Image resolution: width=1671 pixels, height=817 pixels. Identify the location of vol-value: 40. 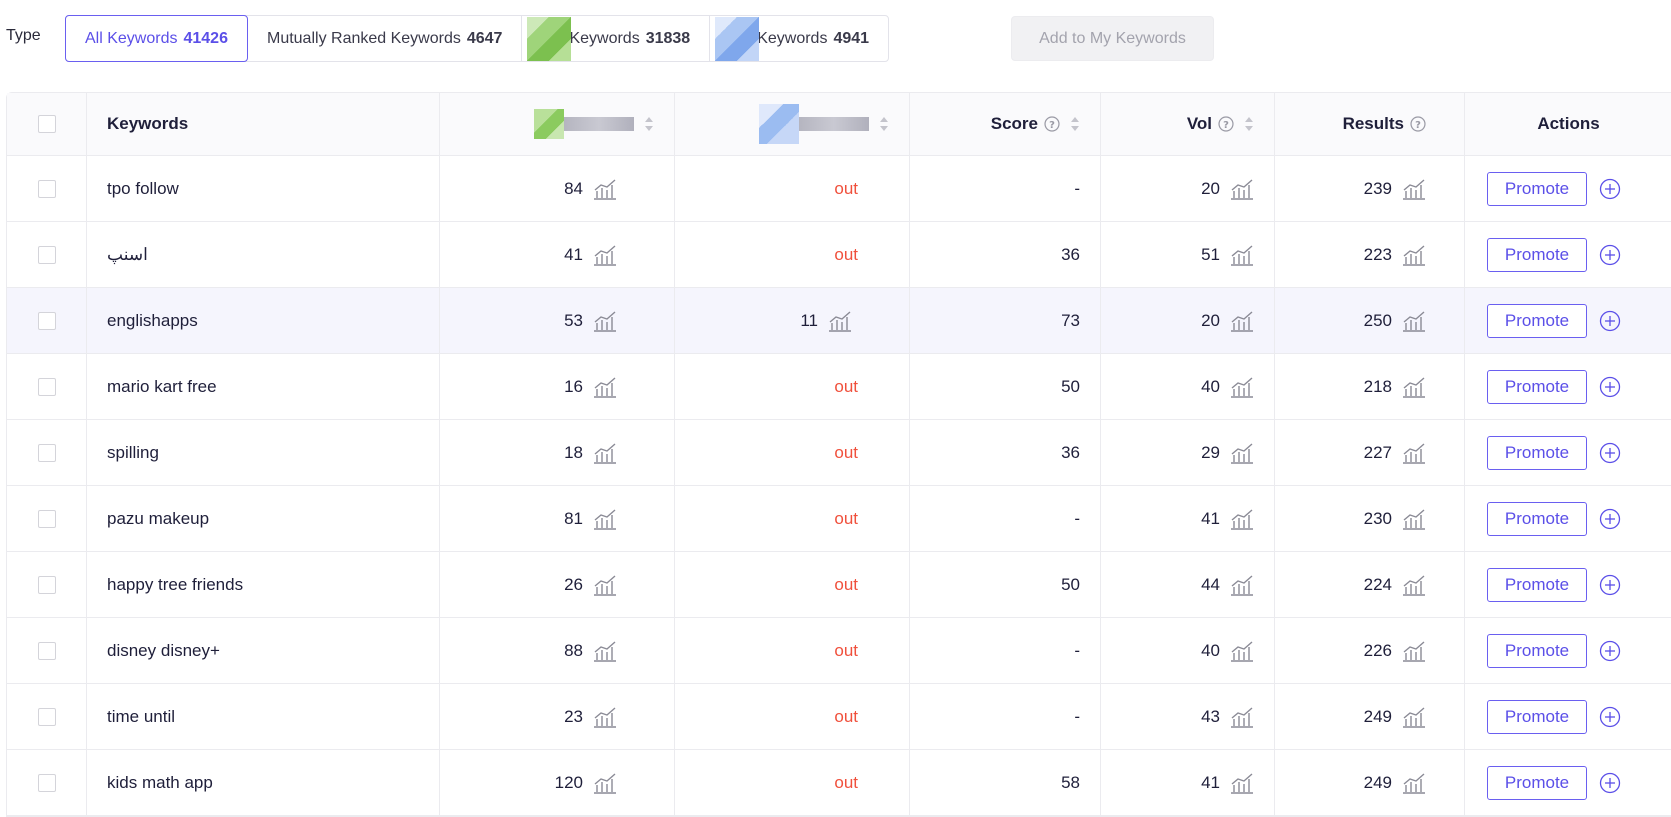
(1210, 386).